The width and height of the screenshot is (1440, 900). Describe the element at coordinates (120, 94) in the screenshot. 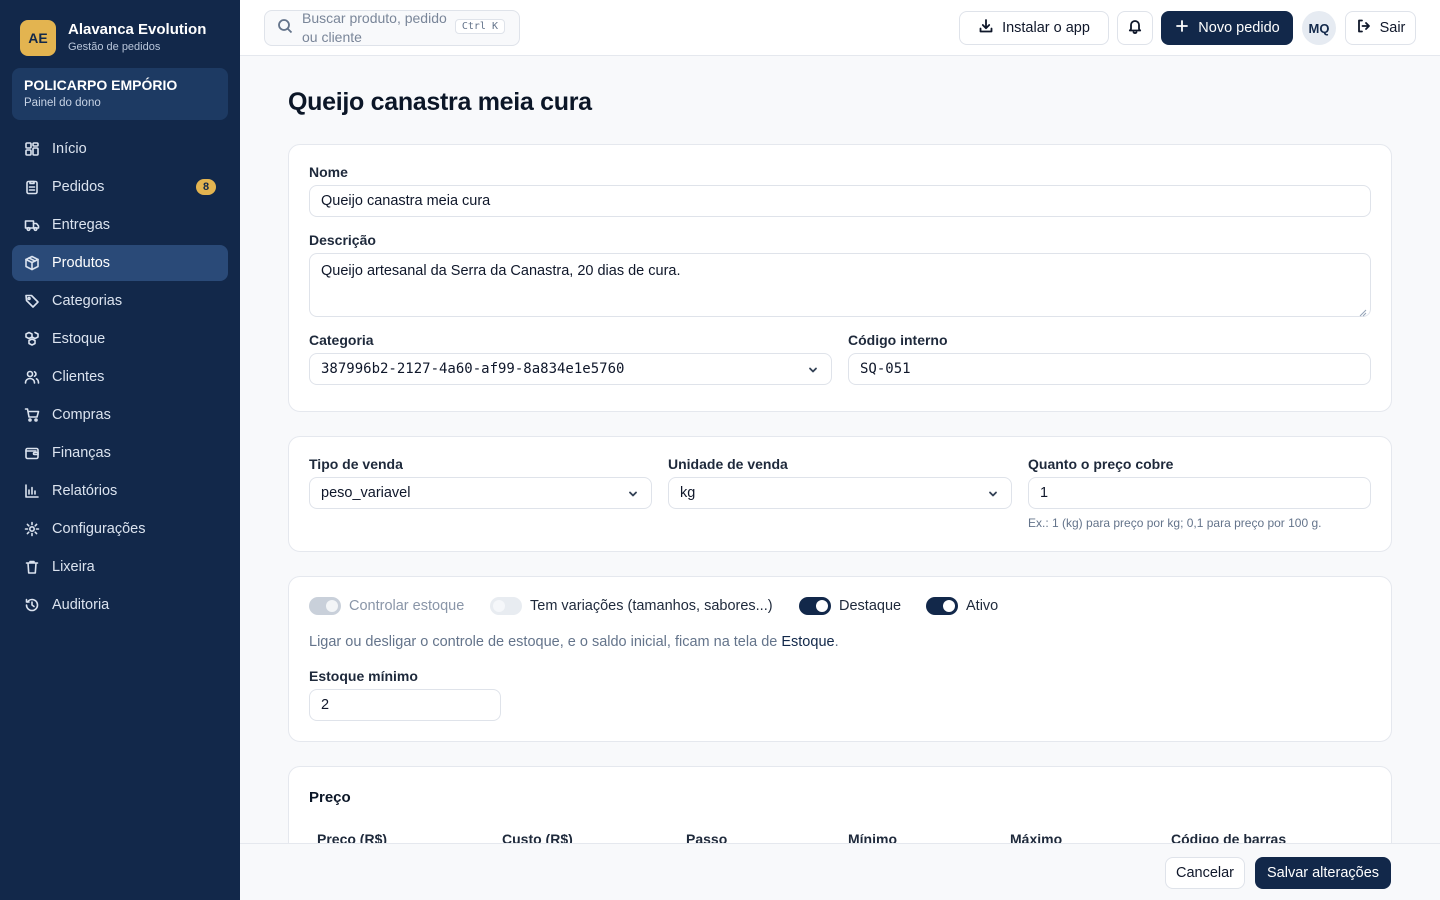

I see `store-switcher: POLICARPO EMPÓRIO Painel do dono` at that location.